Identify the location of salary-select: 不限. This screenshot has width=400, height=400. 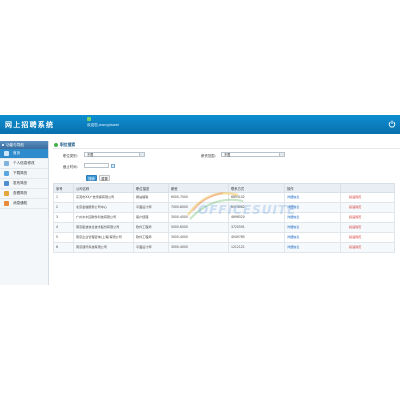
(253, 154).